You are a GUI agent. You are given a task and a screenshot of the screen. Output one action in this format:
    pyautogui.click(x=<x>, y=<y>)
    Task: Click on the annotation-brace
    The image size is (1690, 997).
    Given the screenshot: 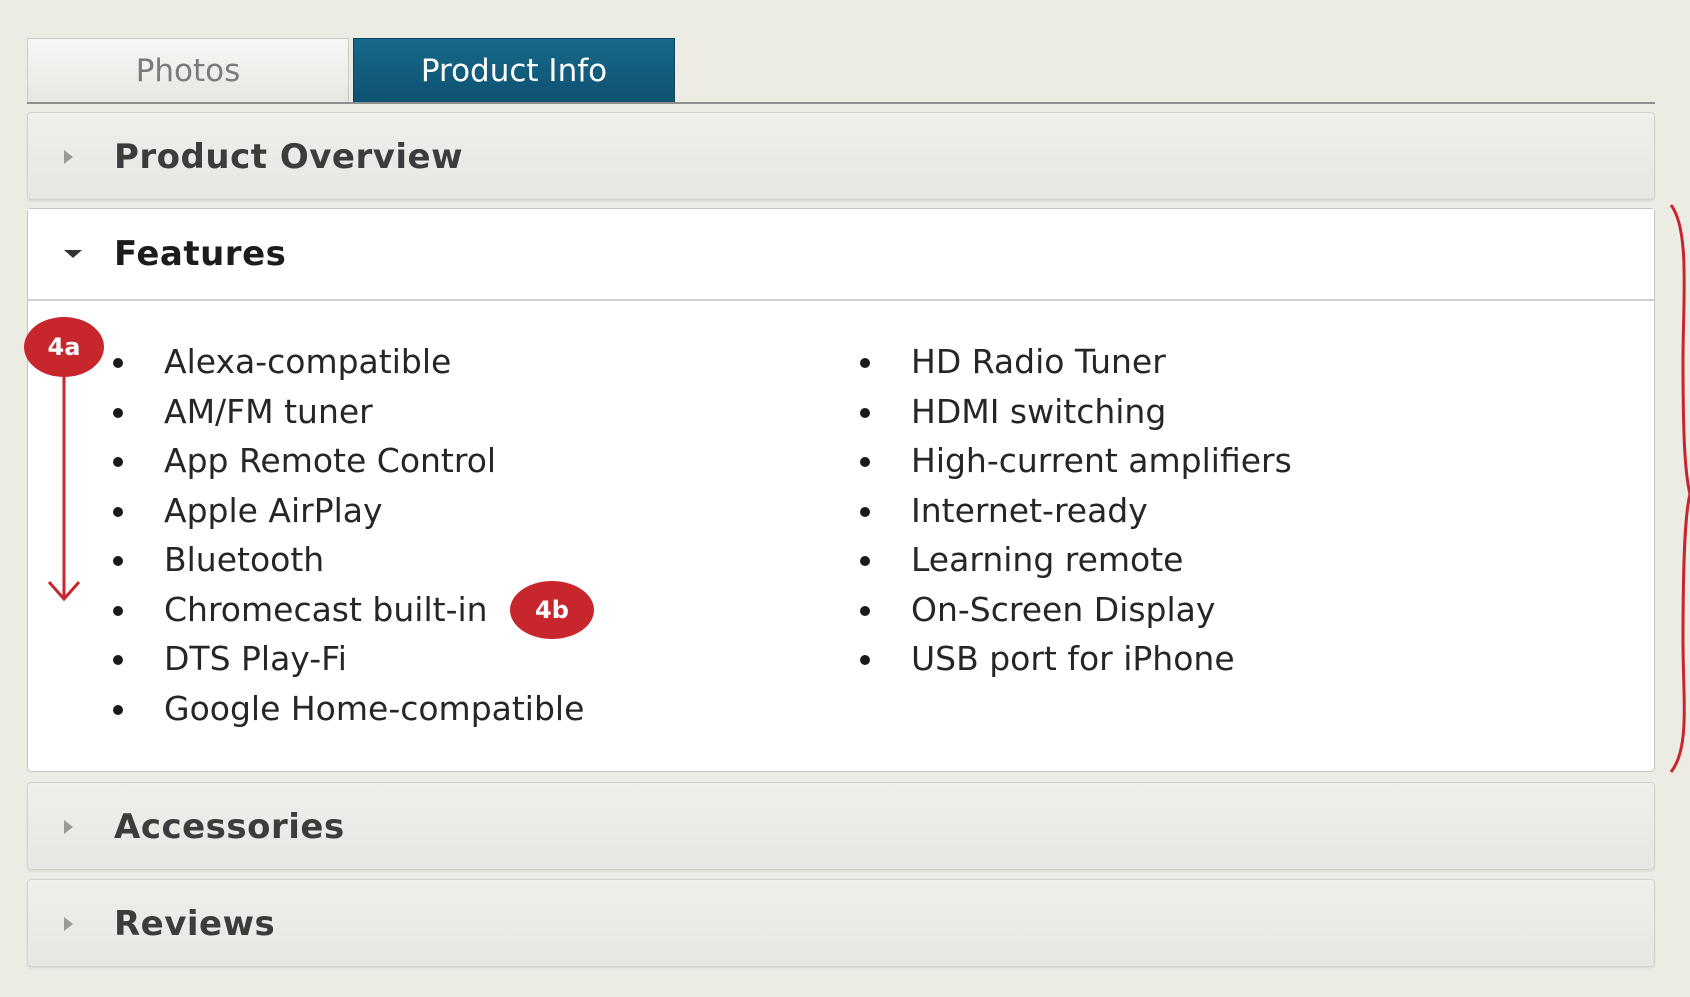 What is the action you would take?
    pyautogui.click(x=1679, y=488)
    